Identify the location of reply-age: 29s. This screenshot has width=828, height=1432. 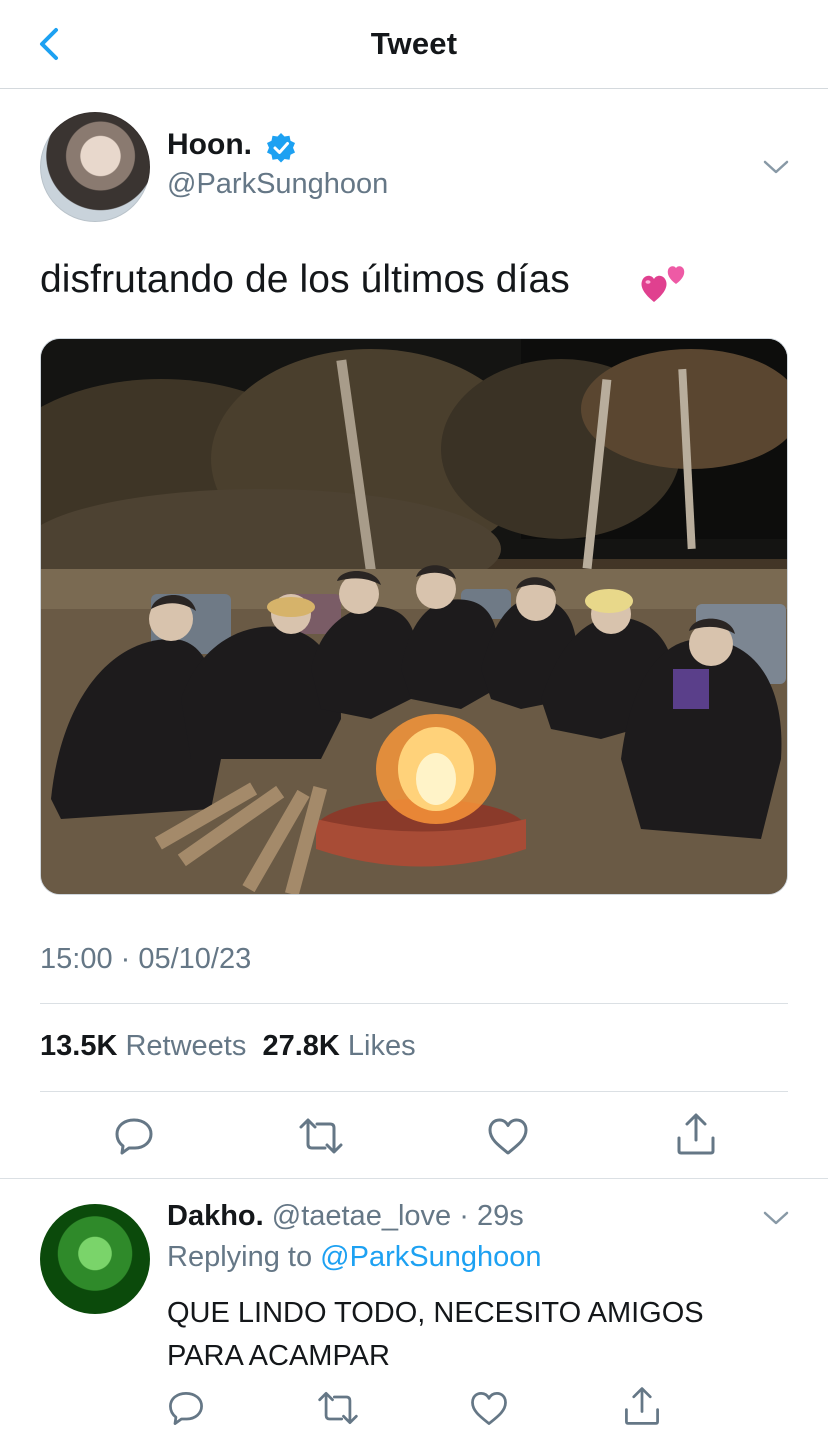
(500, 1216).